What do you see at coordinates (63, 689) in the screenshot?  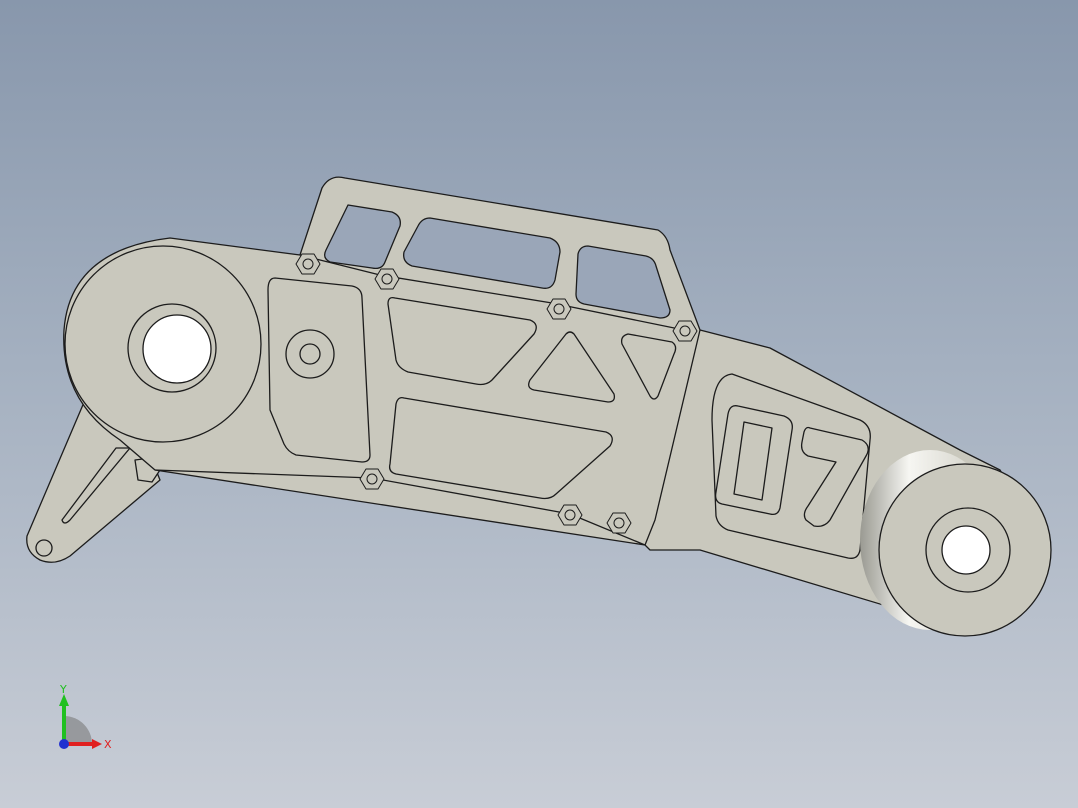 I see `y-axis-label: Y` at bounding box center [63, 689].